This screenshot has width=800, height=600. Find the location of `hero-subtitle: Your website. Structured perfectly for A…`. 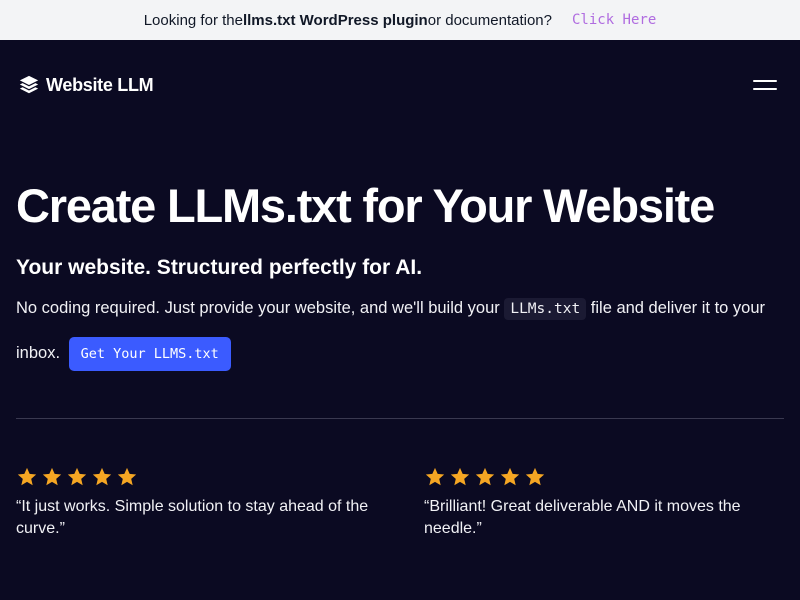

hero-subtitle: Your website. Structured perfectly for A… is located at coordinates (219, 267).